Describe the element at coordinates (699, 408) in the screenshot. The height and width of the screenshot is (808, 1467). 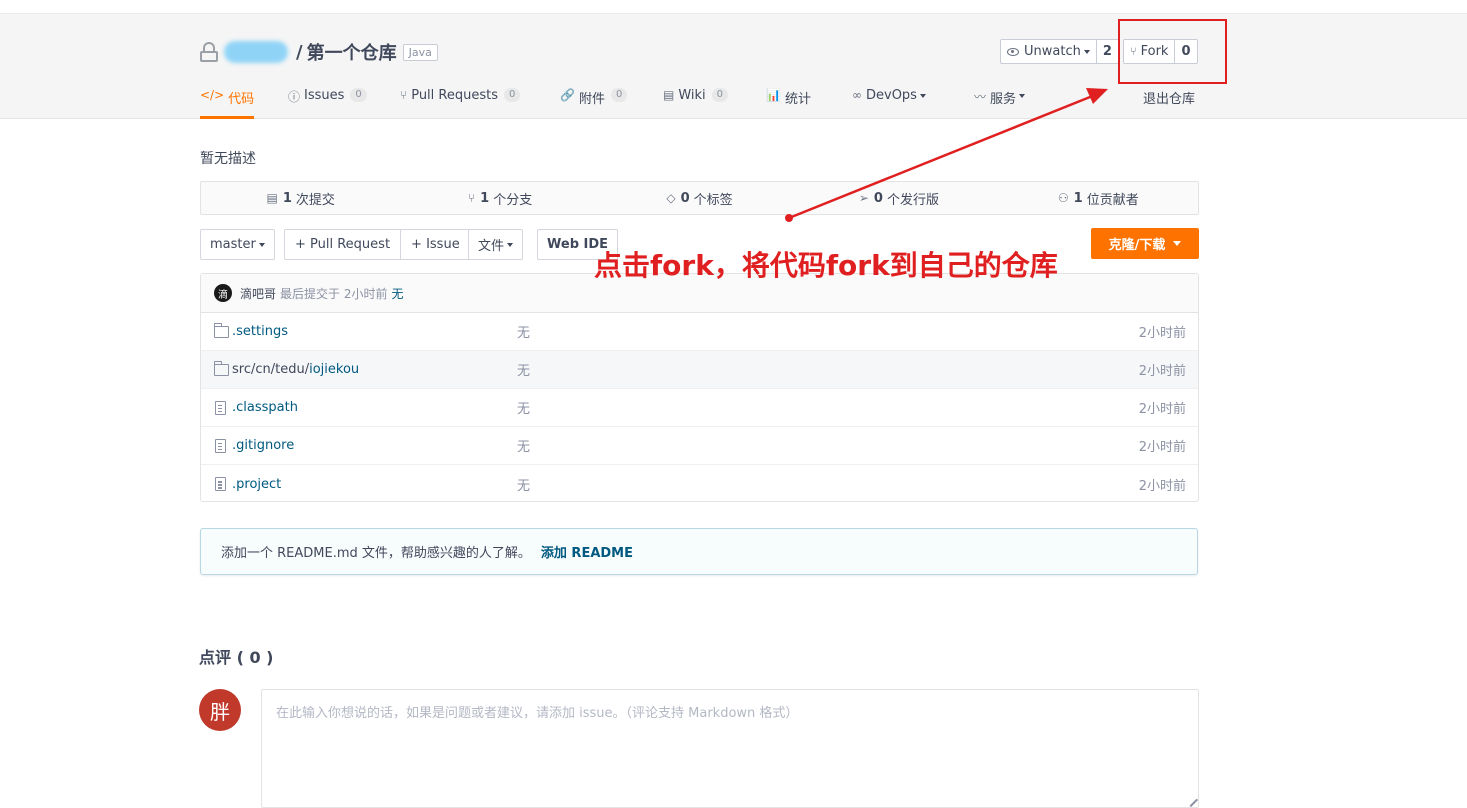
I see `table-row: .classpath 无 2小时前` at that location.